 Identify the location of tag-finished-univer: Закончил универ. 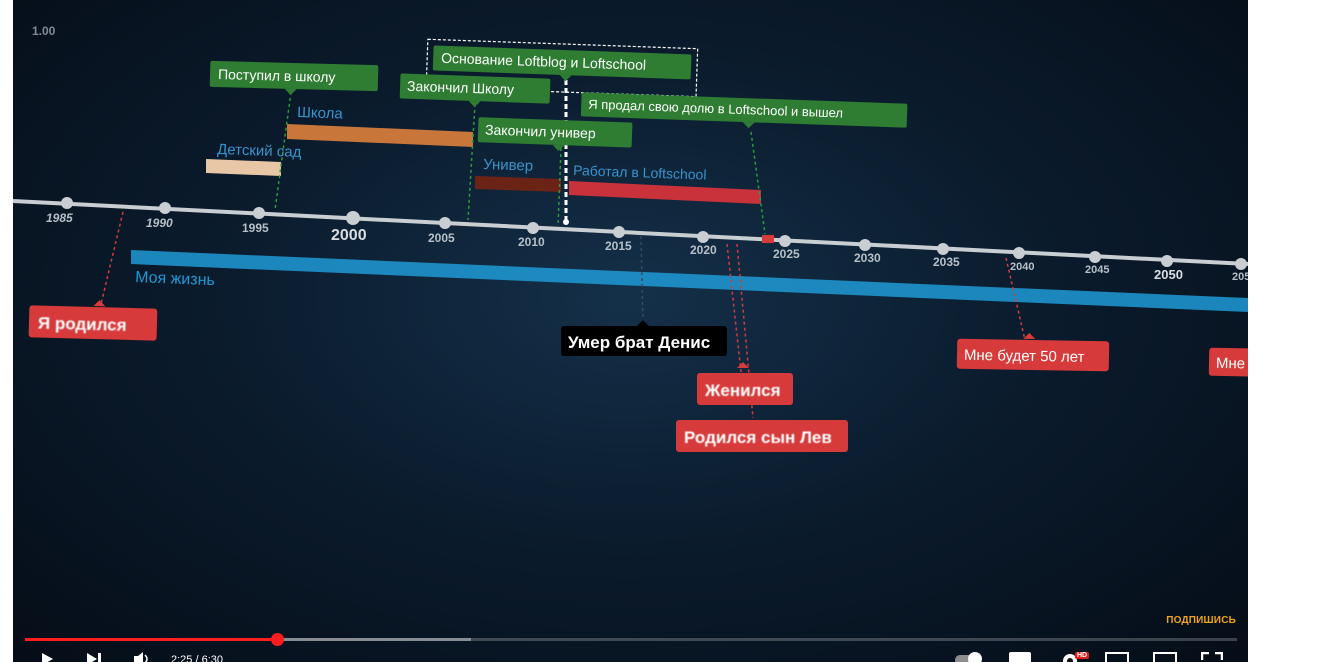
(555, 134).